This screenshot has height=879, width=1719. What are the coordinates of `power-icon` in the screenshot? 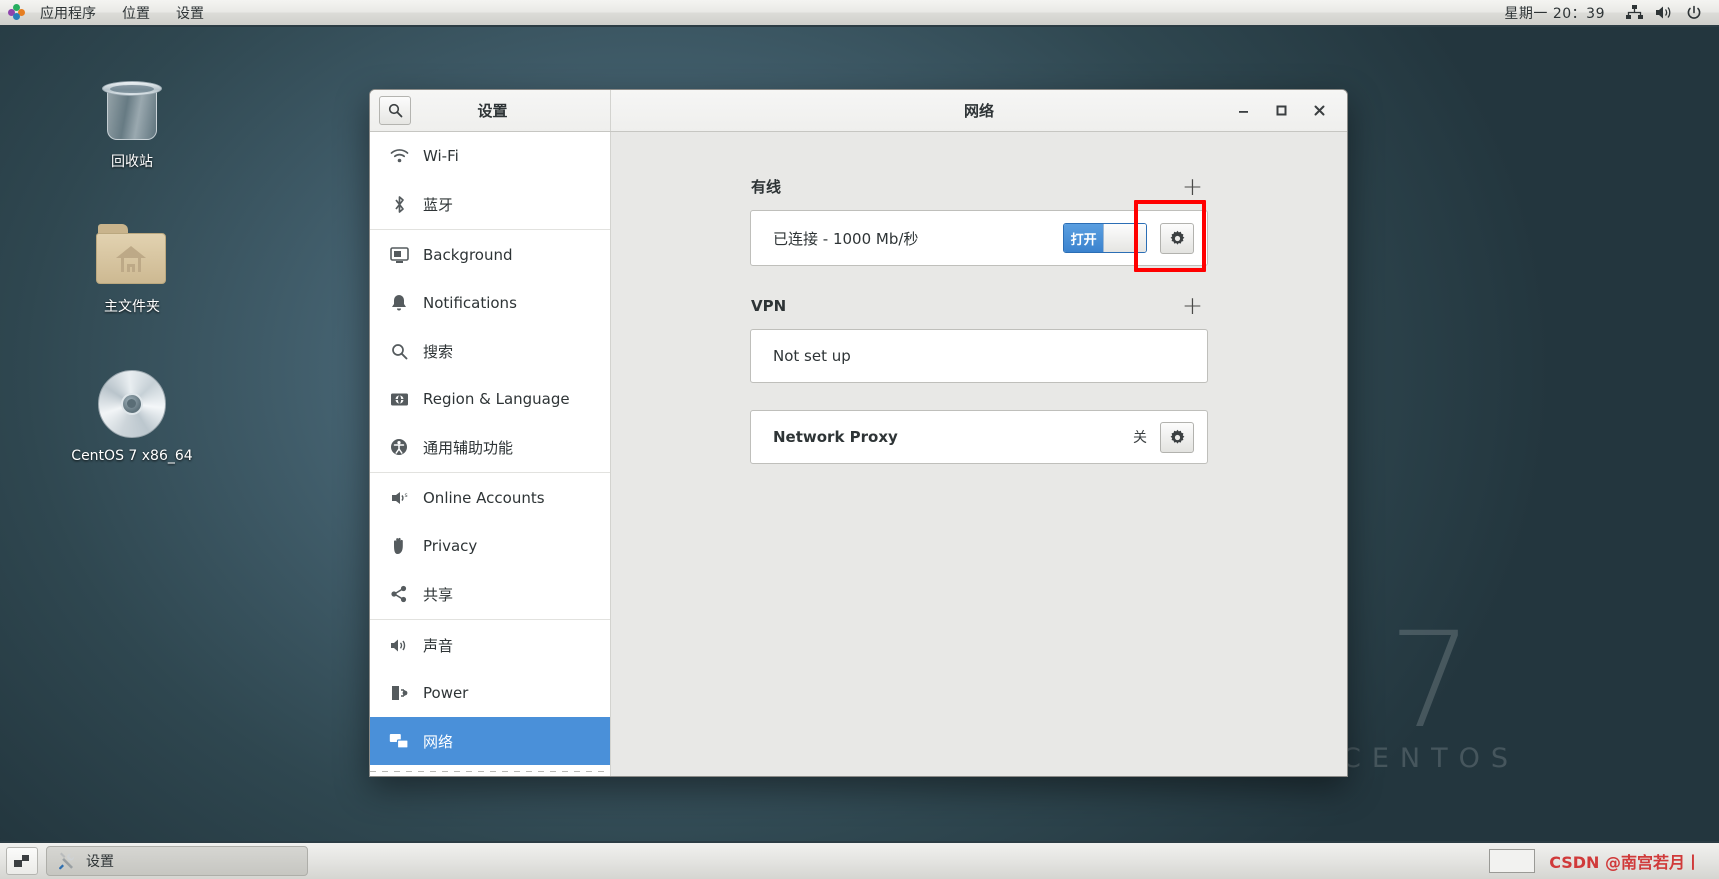 It's located at (1694, 12).